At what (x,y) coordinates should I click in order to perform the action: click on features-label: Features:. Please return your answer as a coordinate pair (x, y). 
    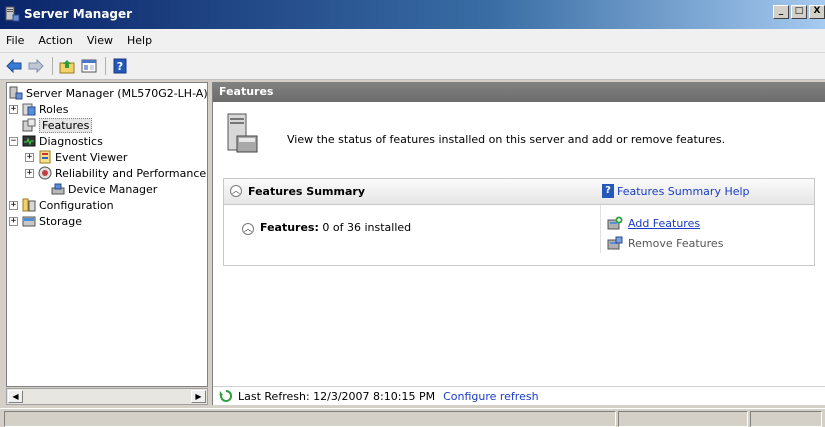
    Looking at the image, I should click on (289, 227).